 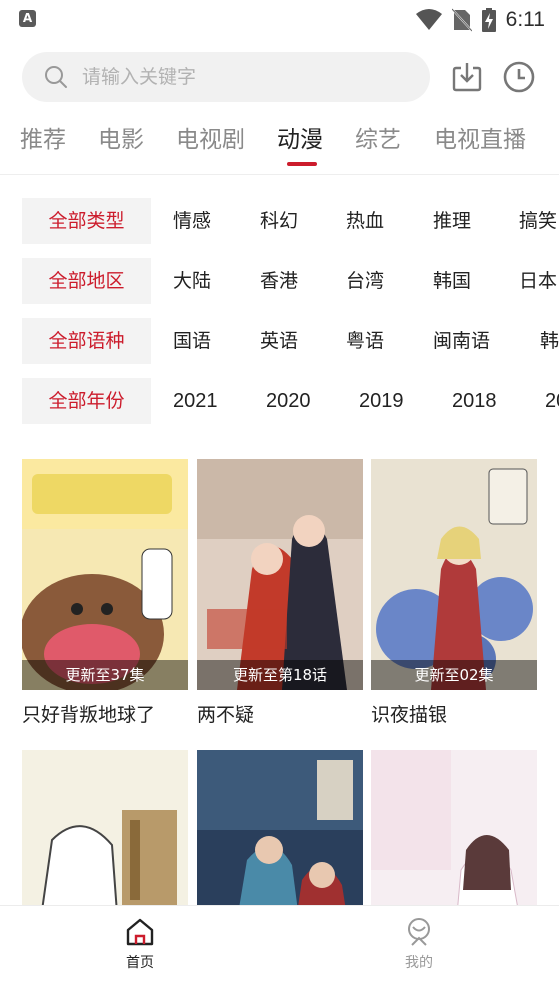 What do you see at coordinates (86, 401) in the screenshot?
I see `filter-all-year: 全部年份` at bounding box center [86, 401].